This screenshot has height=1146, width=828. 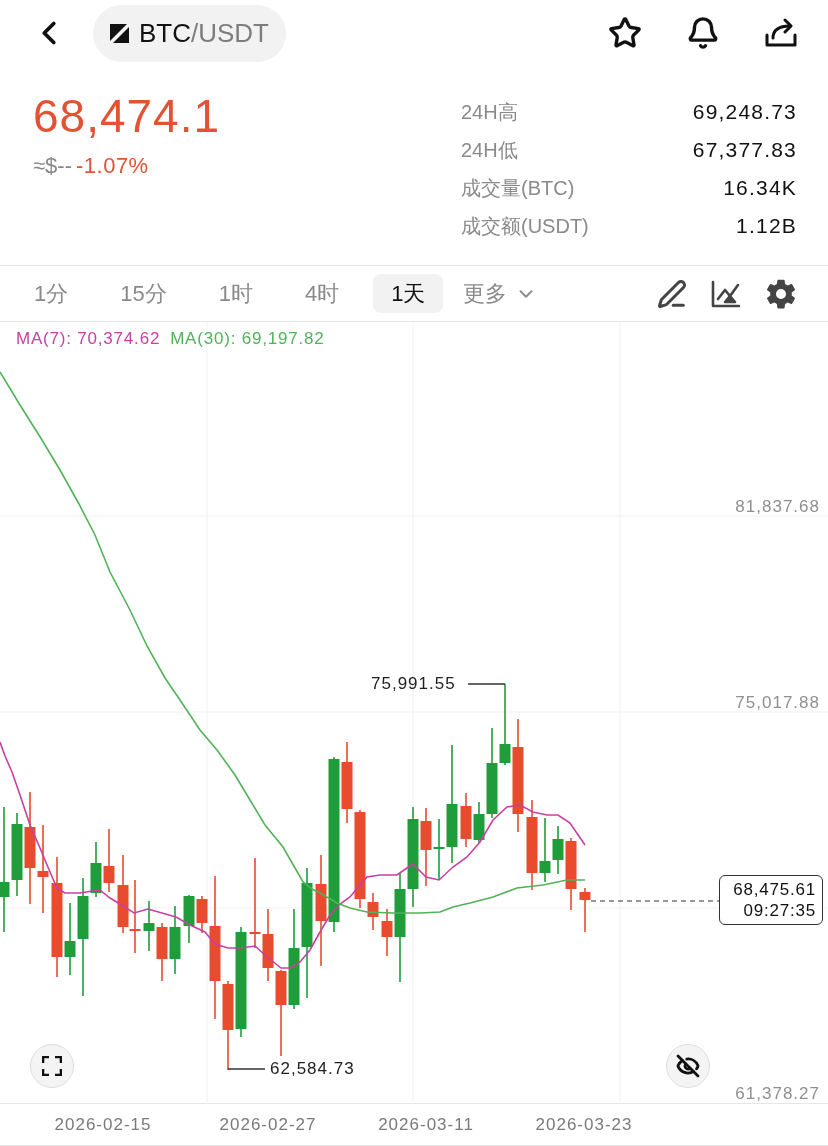 I want to click on interval-tab: 4时, so click(x=322, y=293).